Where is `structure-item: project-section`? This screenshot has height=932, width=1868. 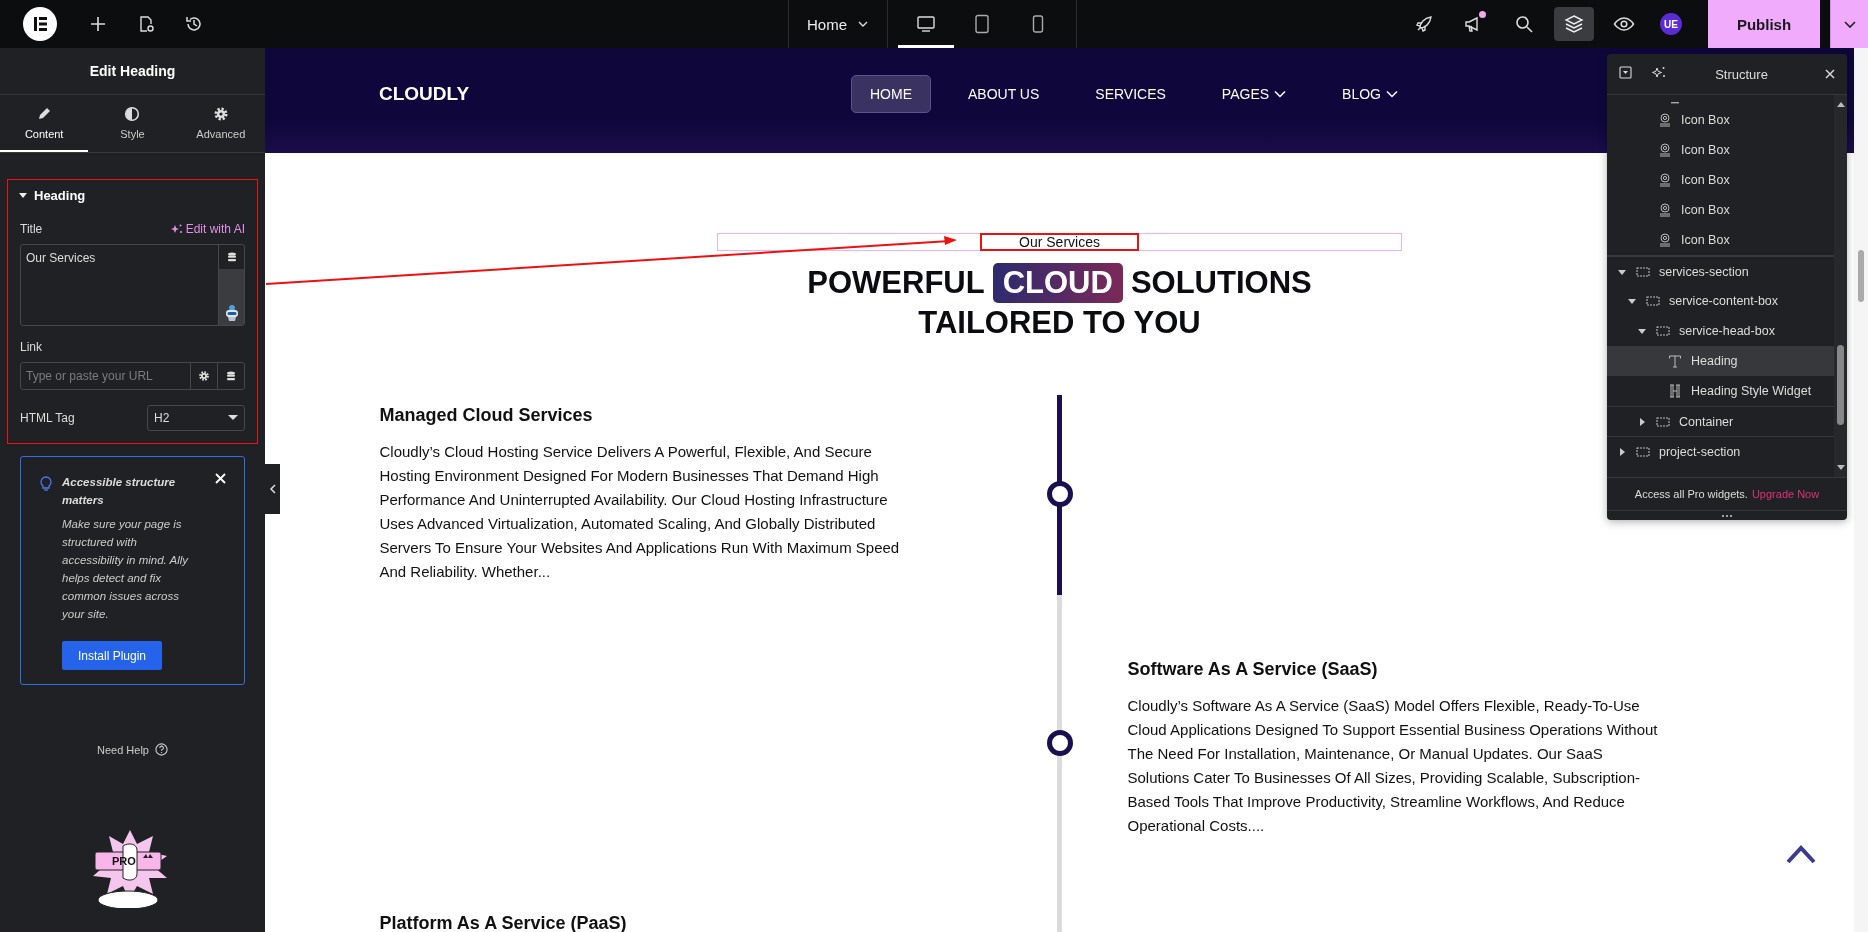
structure-item: project-section is located at coordinates (1720, 451).